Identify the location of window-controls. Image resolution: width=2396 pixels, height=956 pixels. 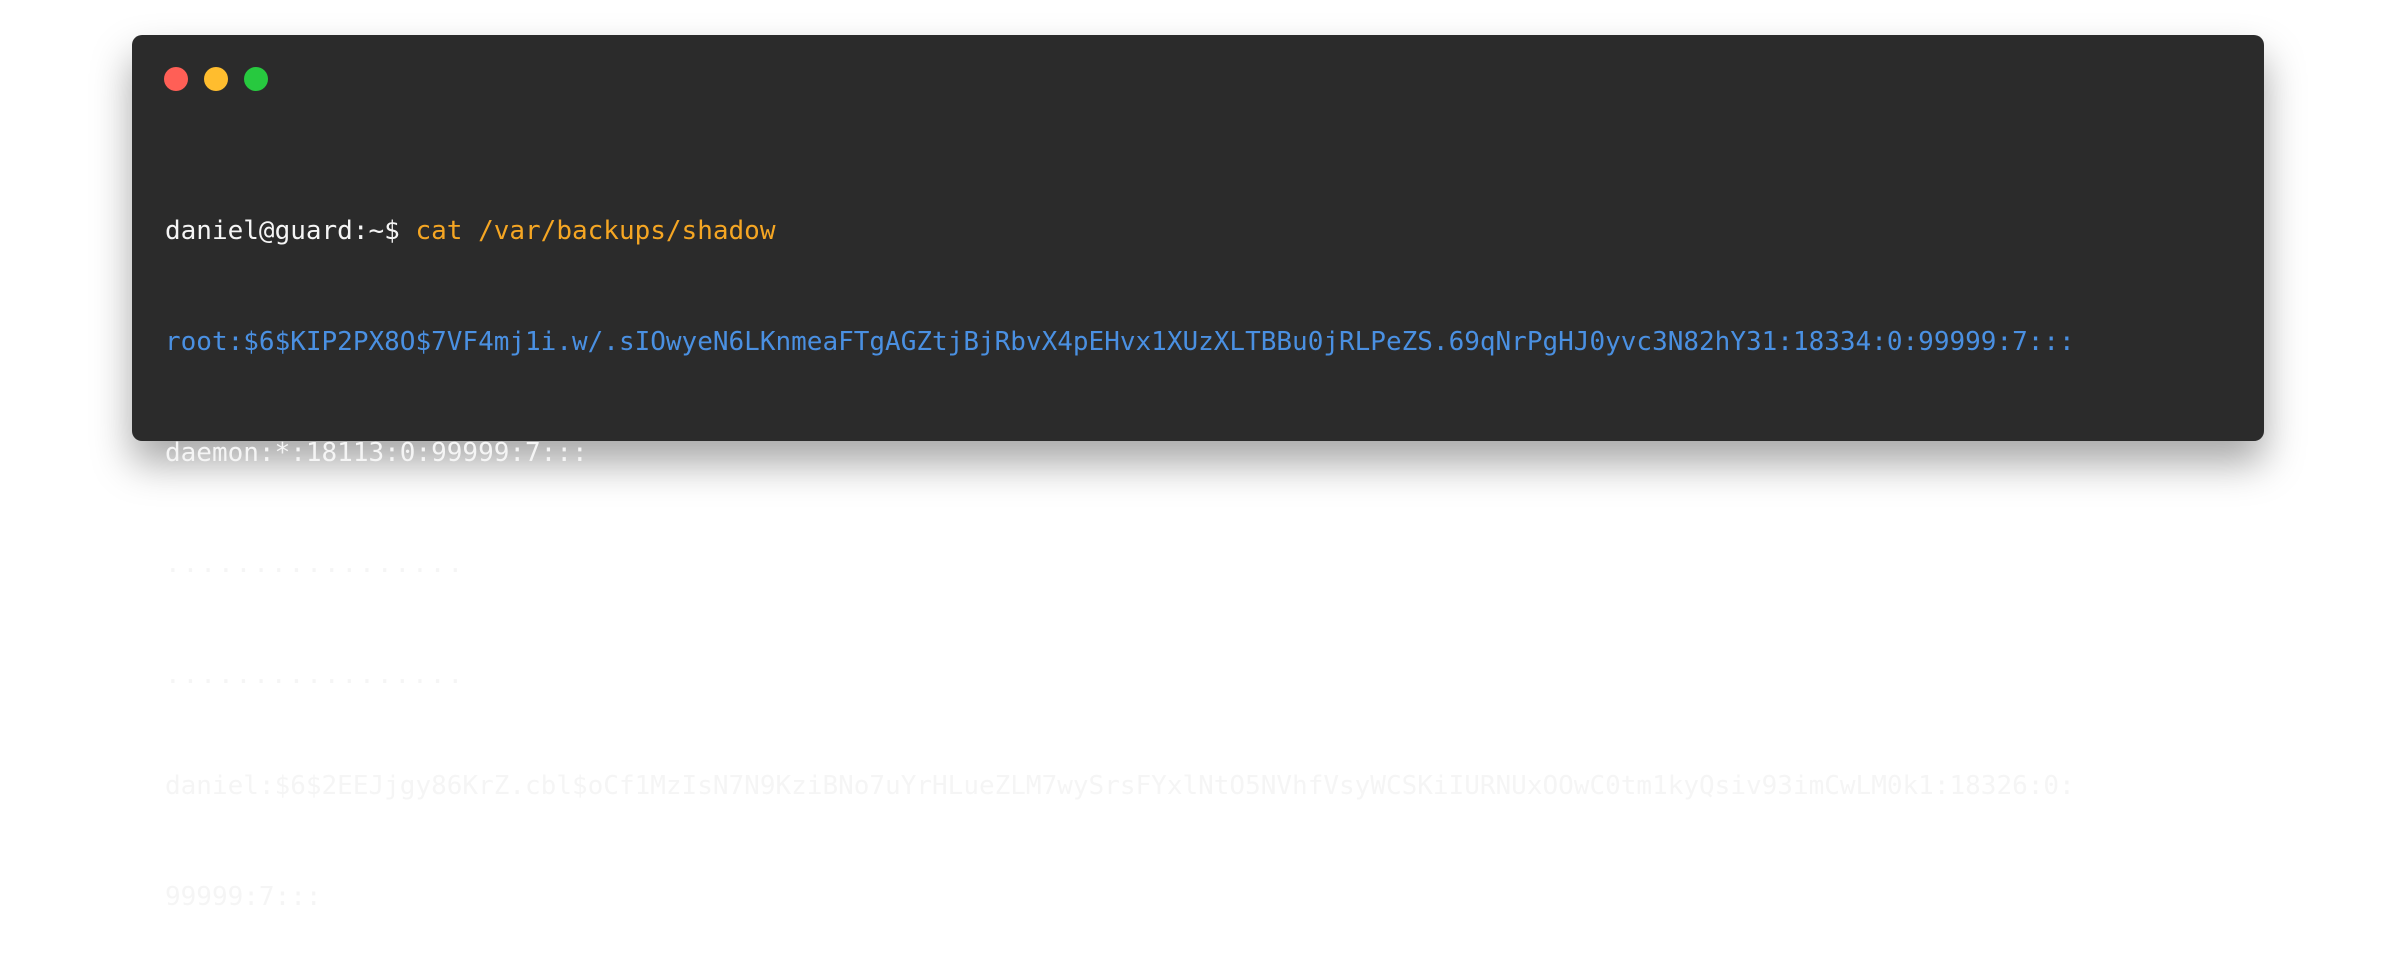
(216, 79).